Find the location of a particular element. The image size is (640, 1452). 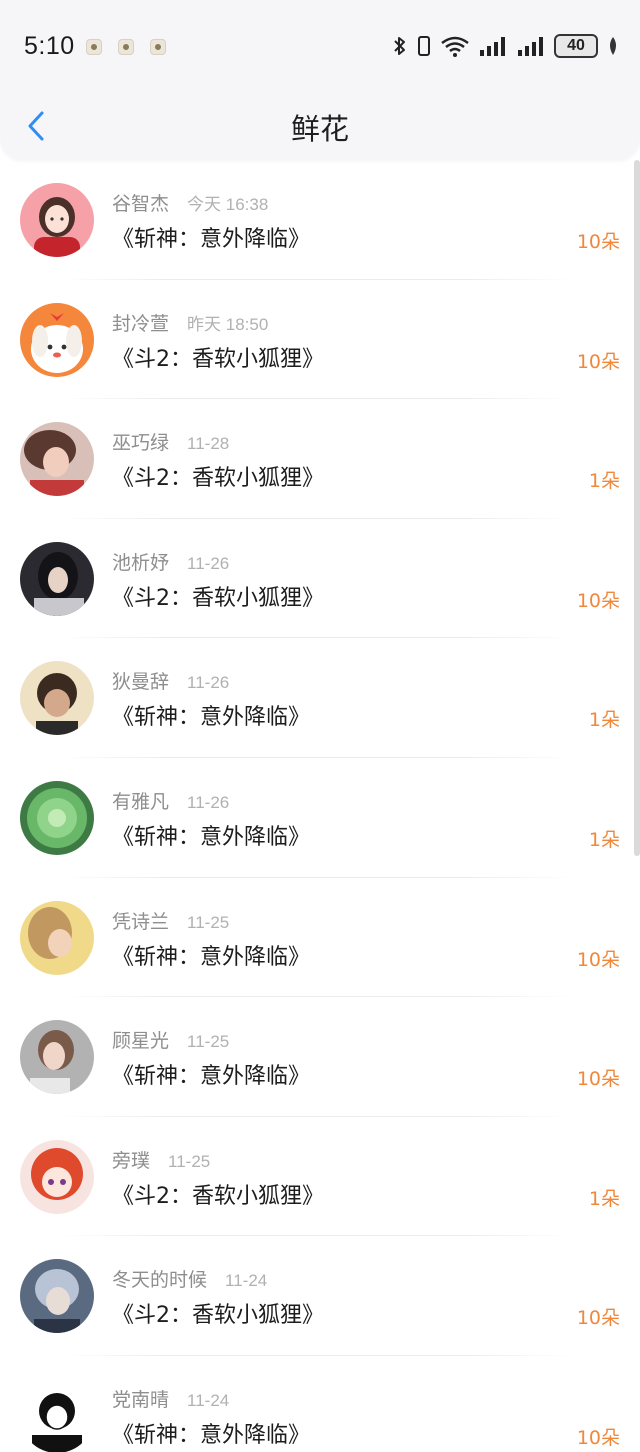

sender-name: 巫巧绿 is located at coordinates (141, 443).